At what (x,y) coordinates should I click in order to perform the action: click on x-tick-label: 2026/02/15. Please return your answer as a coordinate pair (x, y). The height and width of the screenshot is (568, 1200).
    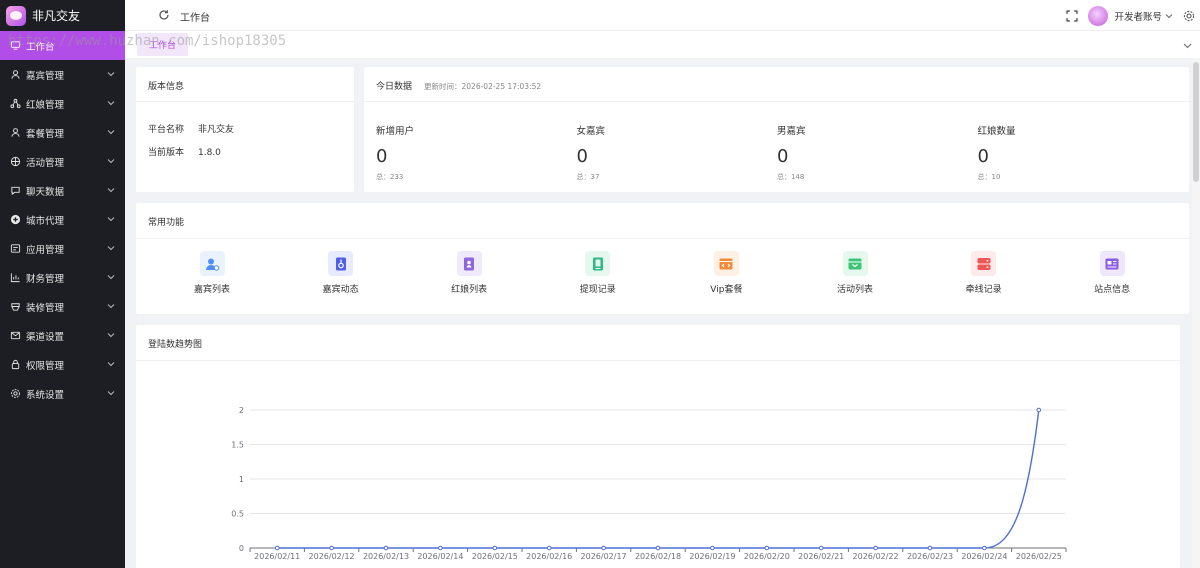
    Looking at the image, I should click on (495, 556).